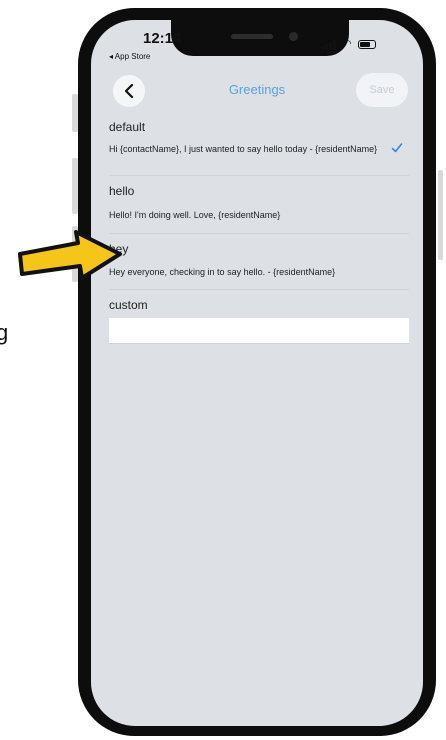 The height and width of the screenshot is (740, 446). Describe the element at coordinates (128, 305) in the screenshot. I see `greeting-label-custom: custom` at that location.